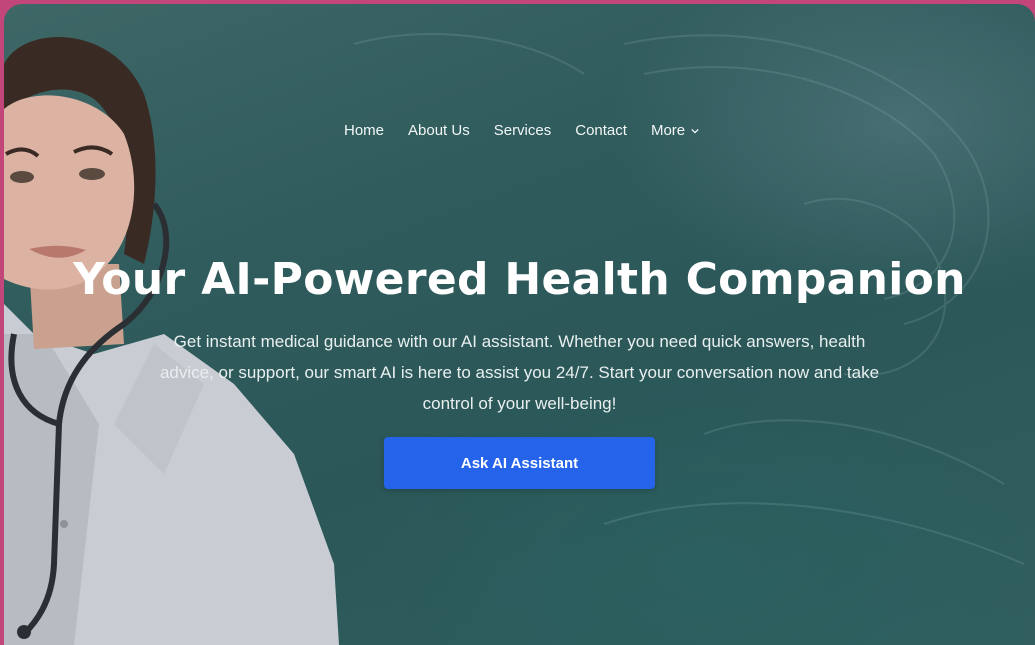 This screenshot has height=645, width=1035. I want to click on nav-contact: Contact, so click(601, 130).